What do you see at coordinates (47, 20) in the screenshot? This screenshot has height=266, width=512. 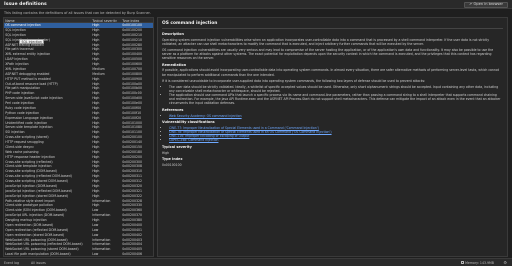 I see `column-header-name: Name` at bounding box center [47, 20].